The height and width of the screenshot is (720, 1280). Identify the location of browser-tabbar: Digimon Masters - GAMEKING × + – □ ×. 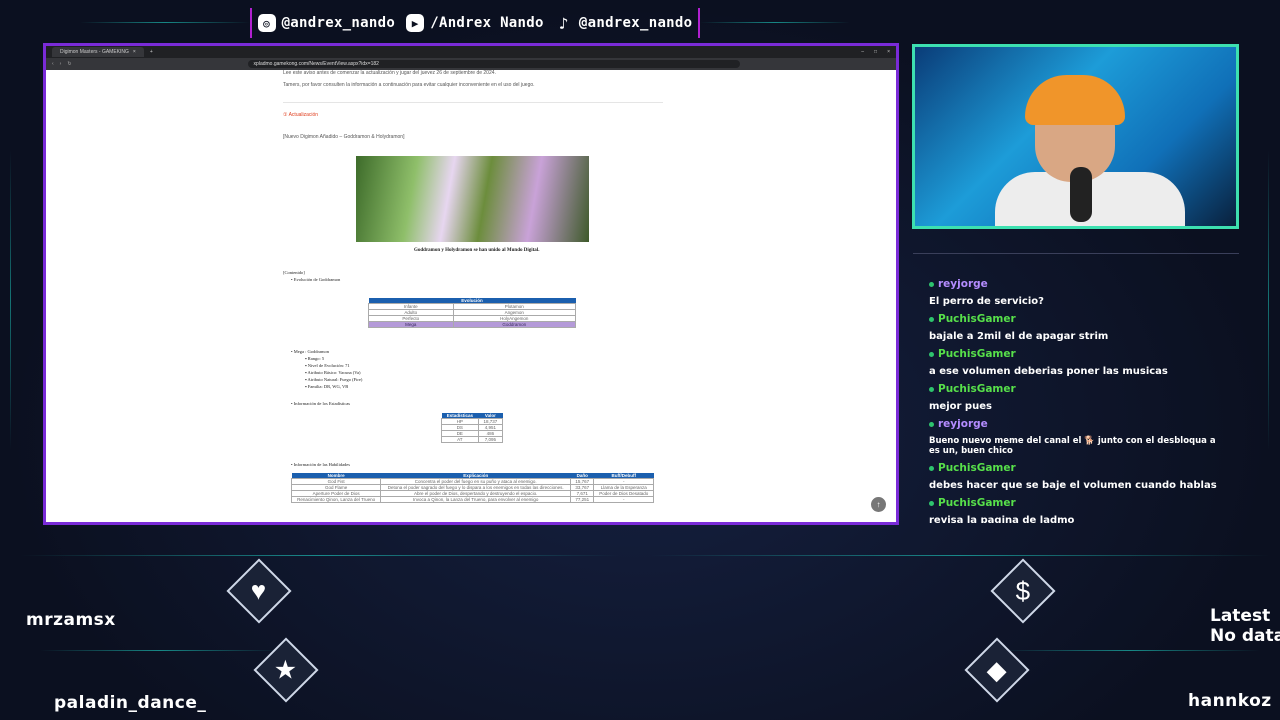
(471, 52).